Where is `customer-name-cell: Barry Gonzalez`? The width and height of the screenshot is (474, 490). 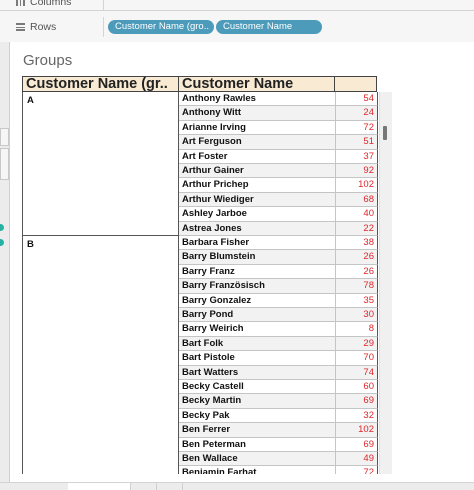 customer-name-cell: Barry Gonzalez is located at coordinates (257, 301).